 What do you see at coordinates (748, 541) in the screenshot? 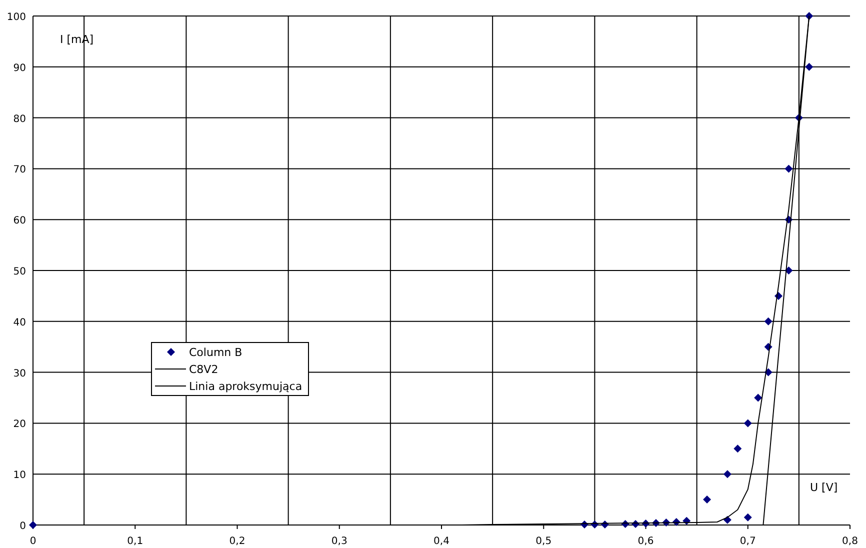
I see `x-tick-label: 0,7` at bounding box center [748, 541].